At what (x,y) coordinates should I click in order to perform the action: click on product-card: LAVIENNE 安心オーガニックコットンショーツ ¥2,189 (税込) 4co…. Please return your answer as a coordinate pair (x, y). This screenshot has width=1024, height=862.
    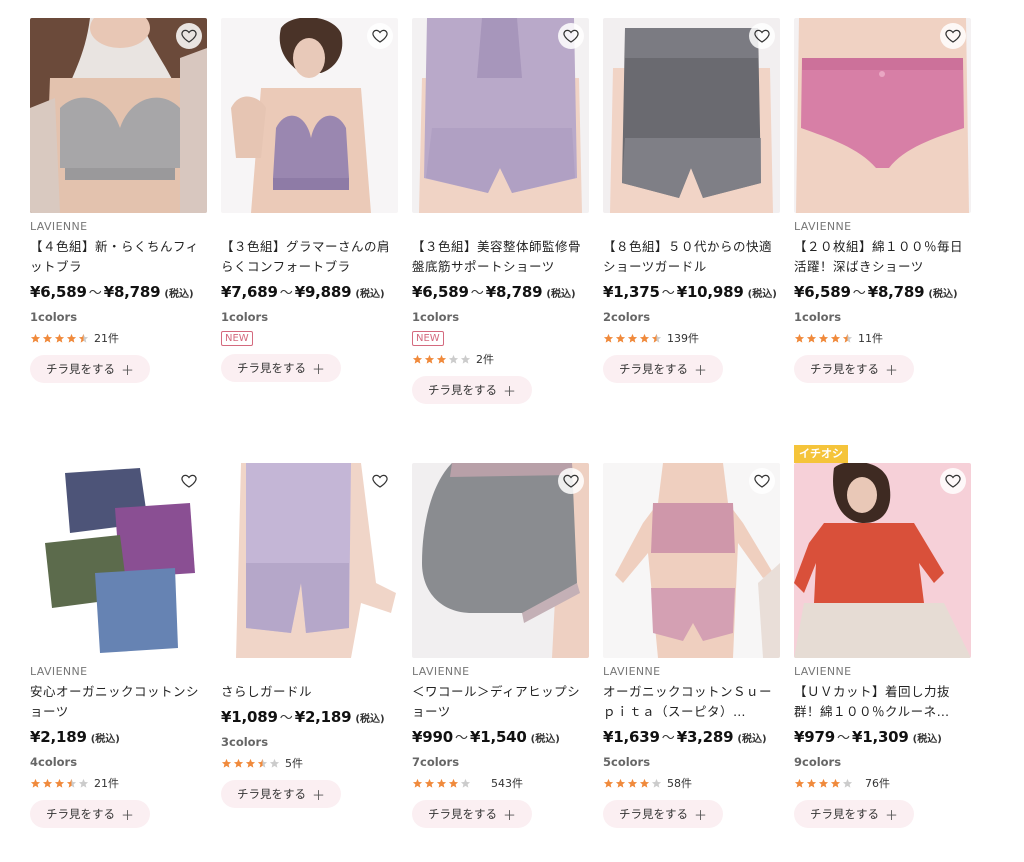
    Looking at the image, I should click on (118, 645).